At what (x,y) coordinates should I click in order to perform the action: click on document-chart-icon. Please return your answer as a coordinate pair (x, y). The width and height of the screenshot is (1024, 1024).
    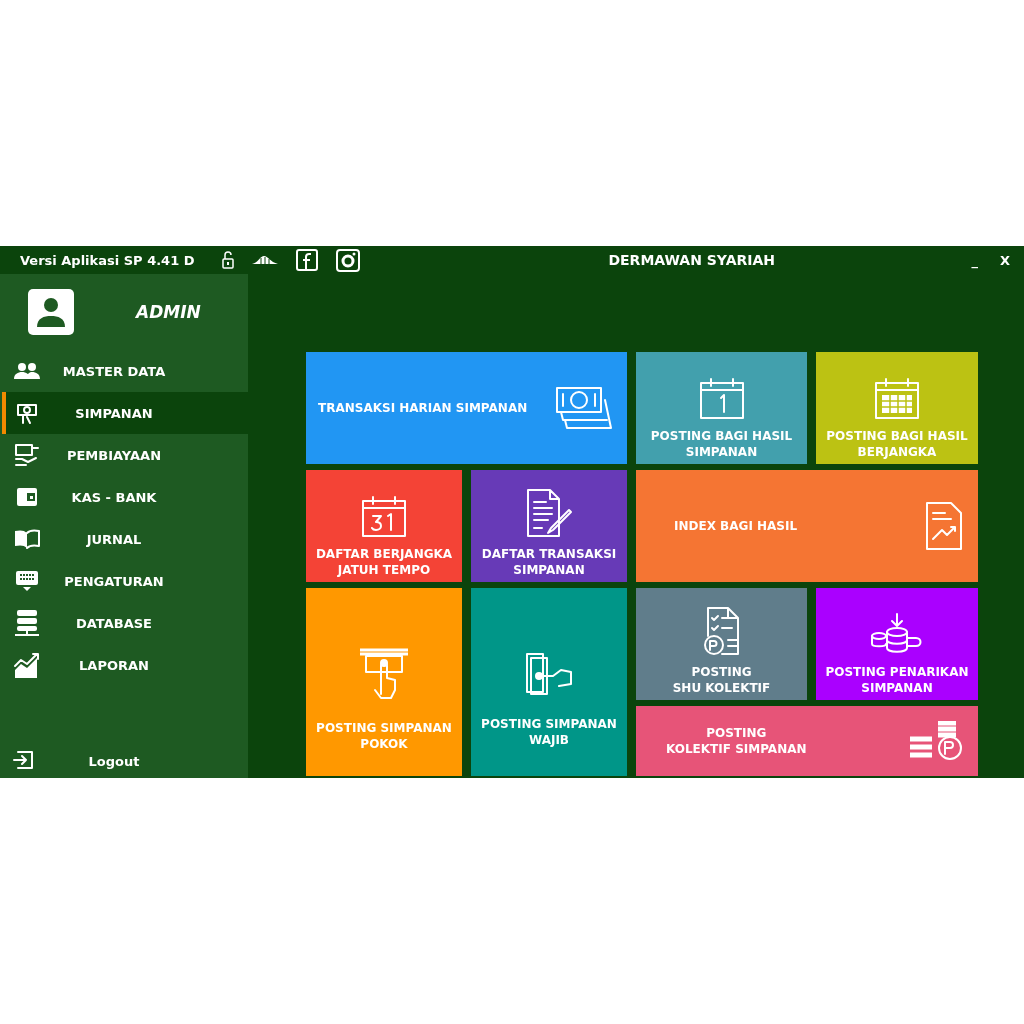
    Looking at the image, I should click on (944, 526).